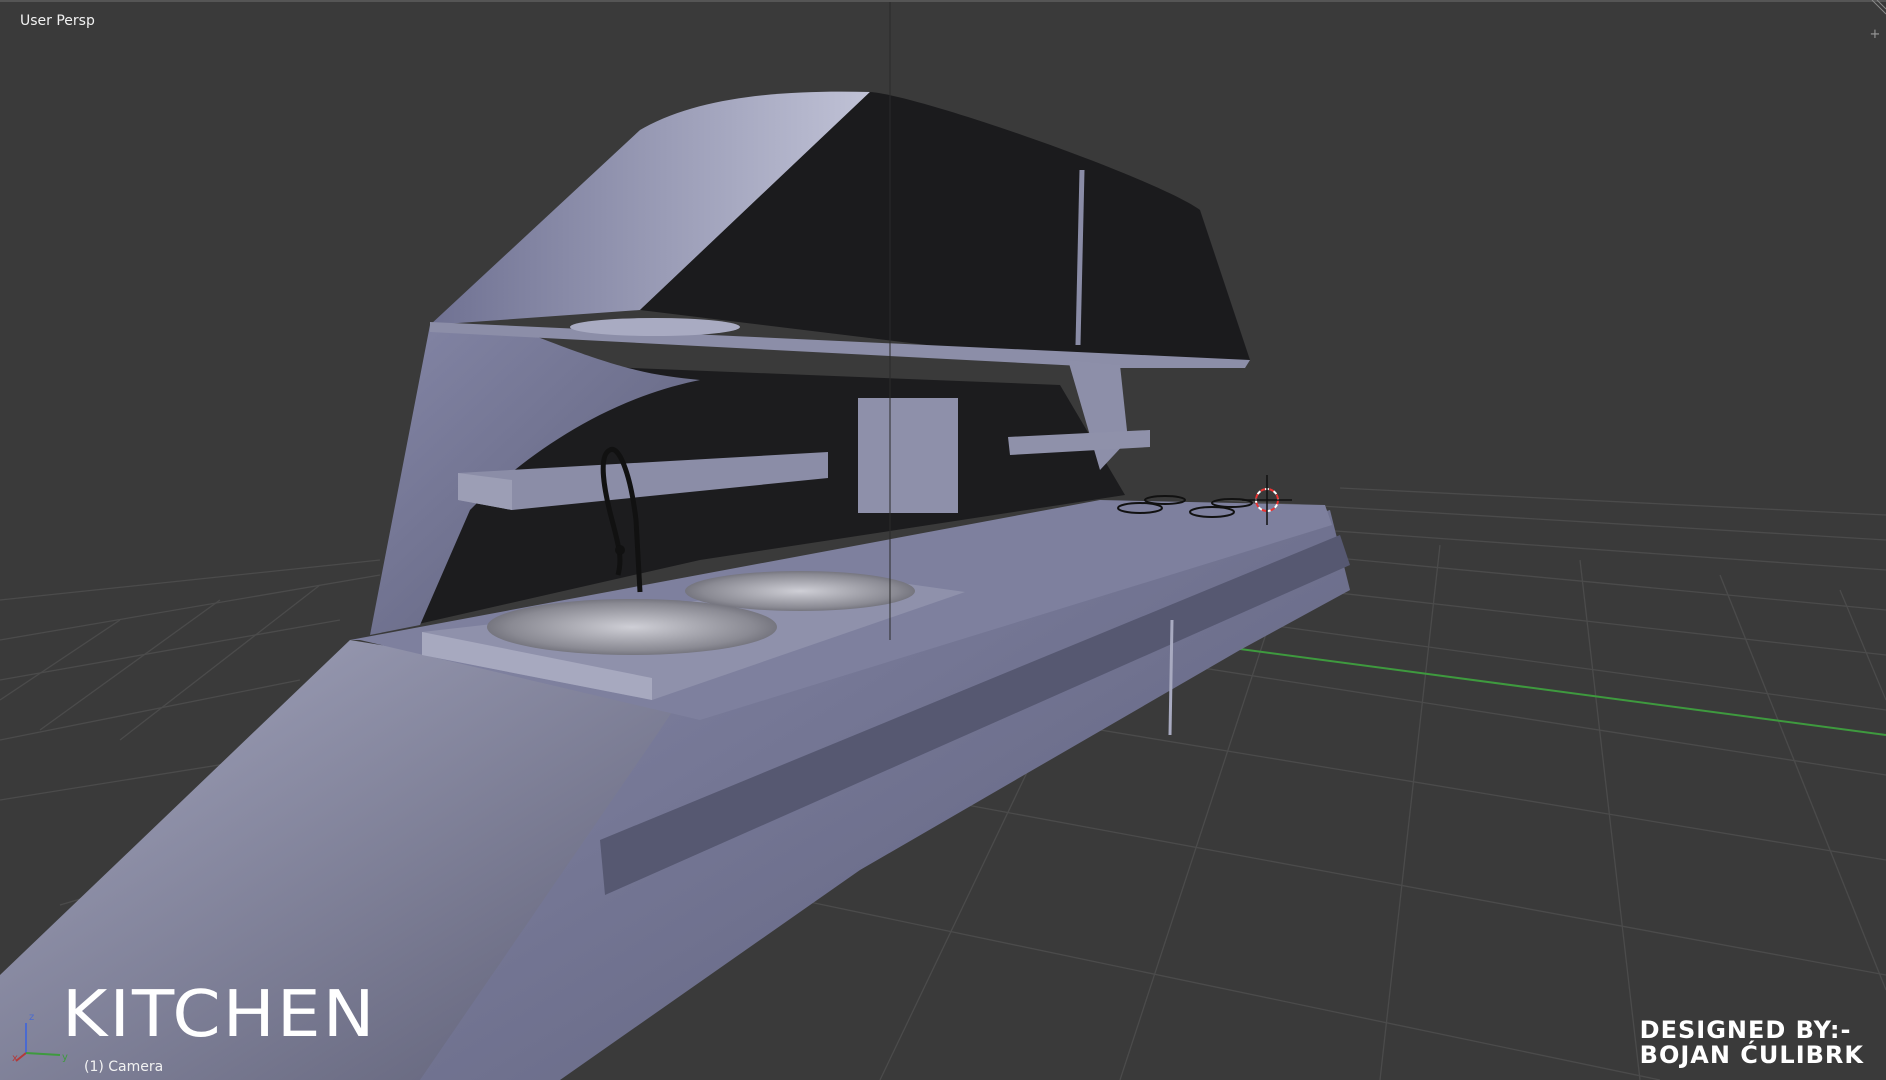 Image resolution: width=1886 pixels, height=1080 pixels. I want to click on axis-orientation-gizmo: z x y, so click(40, 1038).